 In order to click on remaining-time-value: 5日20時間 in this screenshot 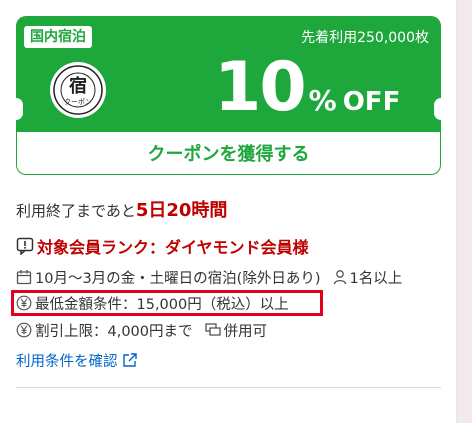, I will do `click(181, 210)`.